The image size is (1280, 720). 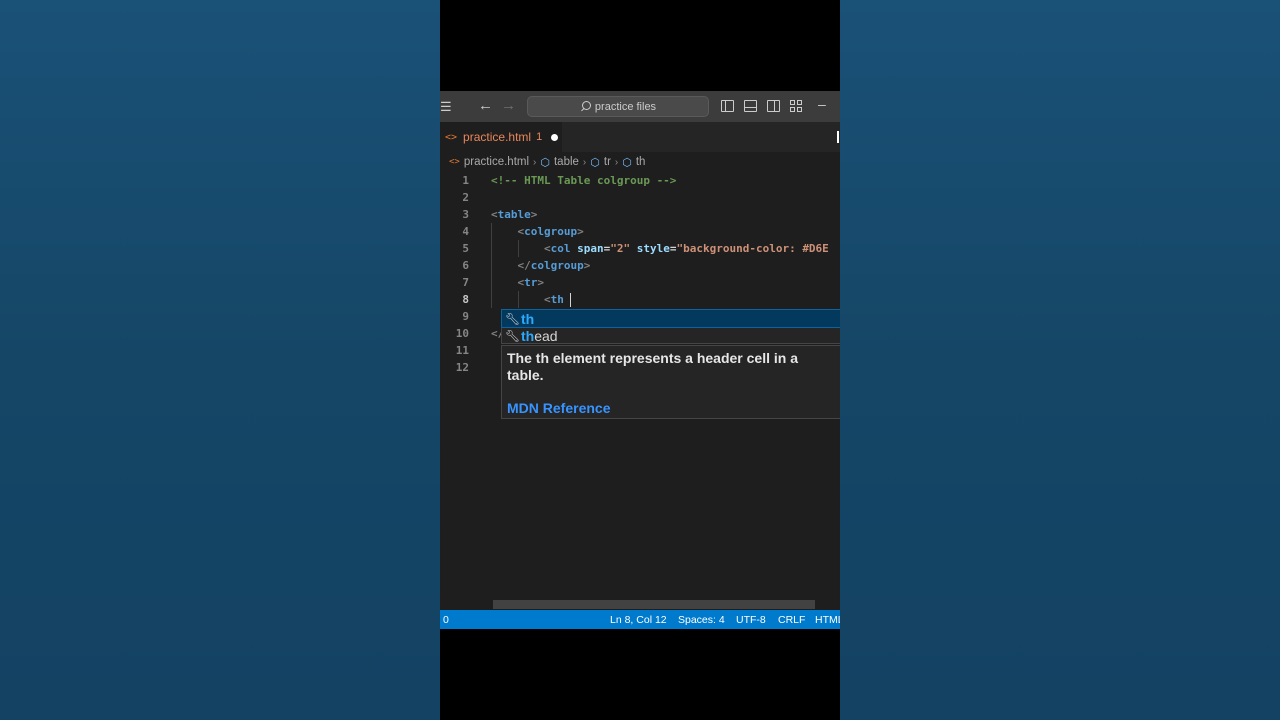 I want to click on line-number: 8, so click(x=465, y=299).